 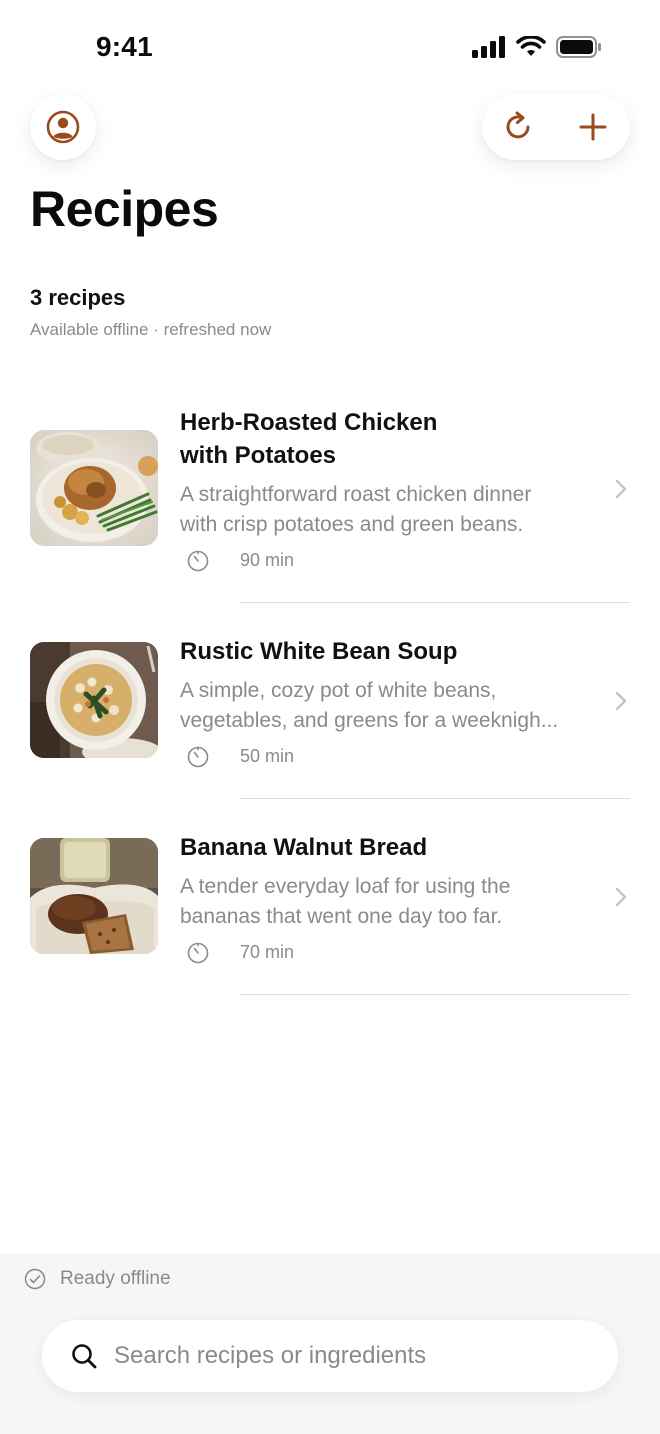 I want to click on recipe-description-line: A tender everyday loaf for using the, so click(x=345, y=886).